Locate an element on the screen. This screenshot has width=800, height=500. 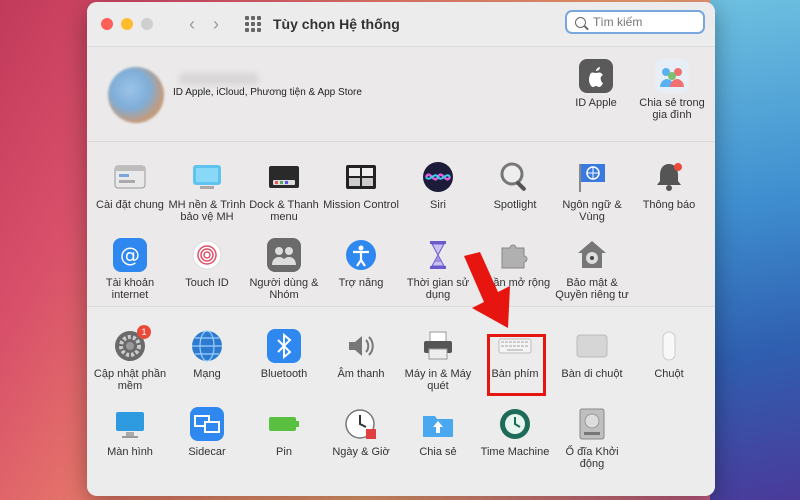
mission-control-icon is located at coordinates (361, 177).